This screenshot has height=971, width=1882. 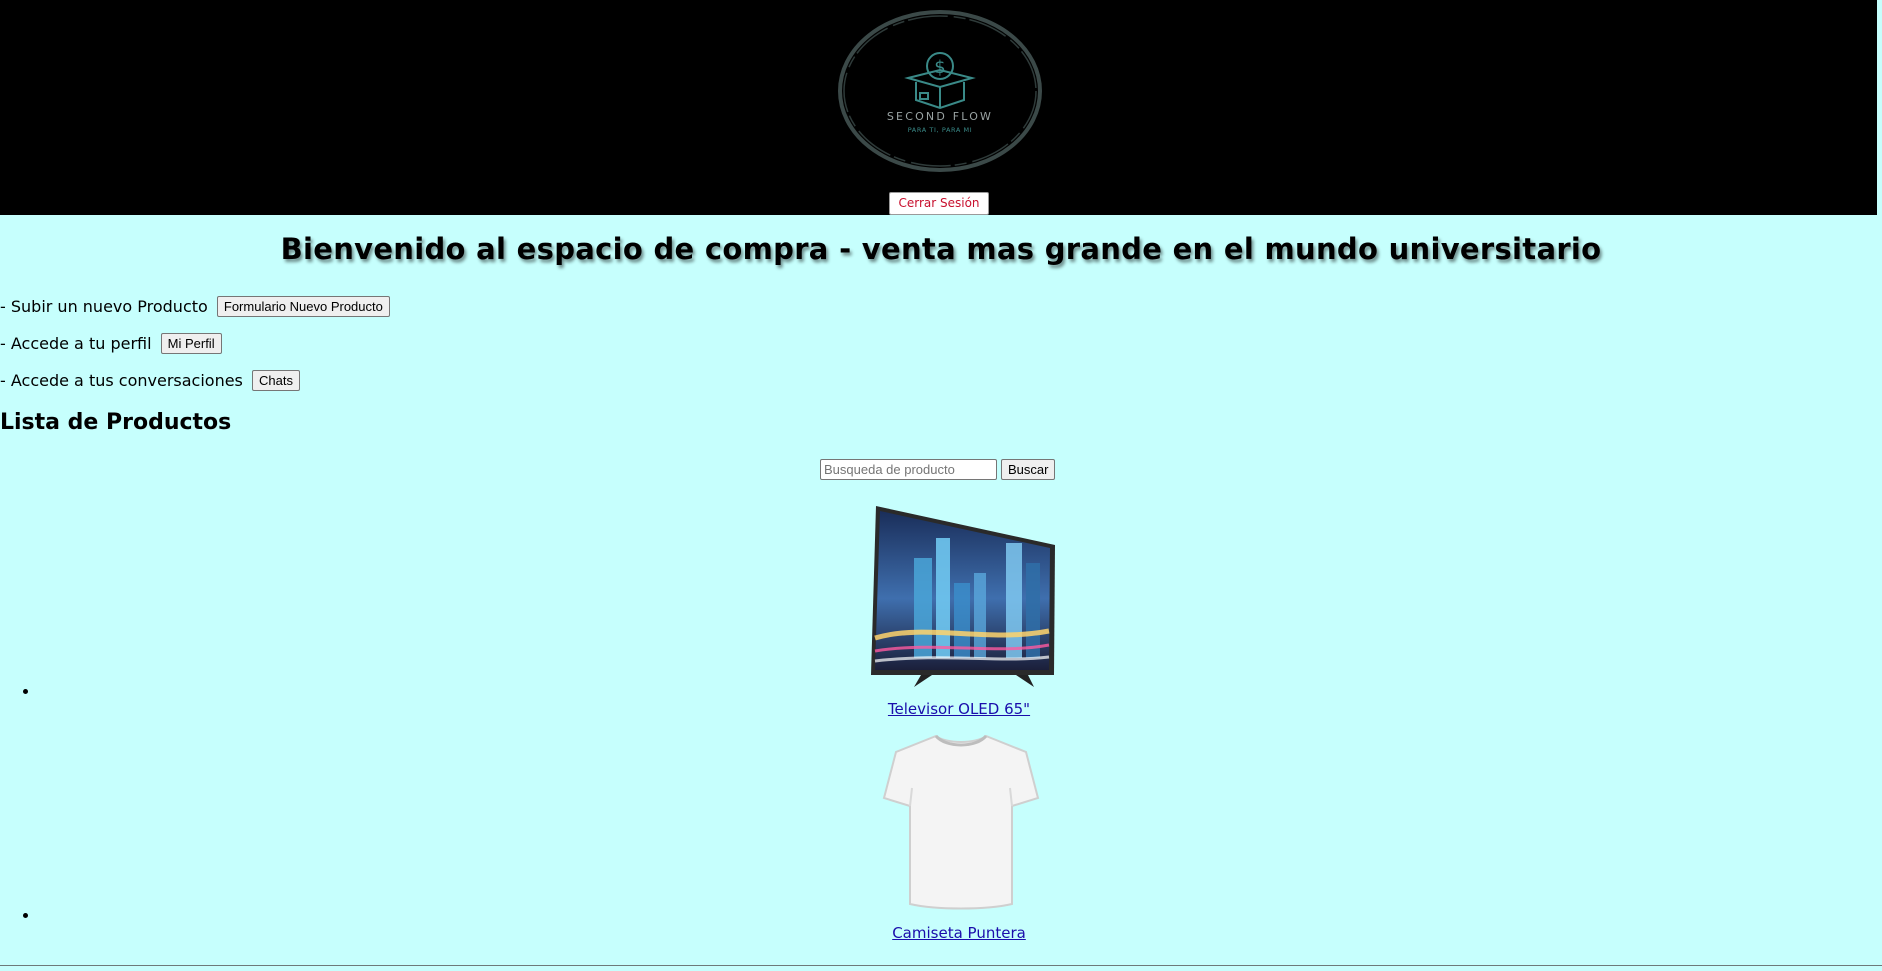 What do you see at coordinates (959, 933) in the screenshot?
I see `product-link-tshirt: Camiseta Puntera` at bounding box center [959, 933].